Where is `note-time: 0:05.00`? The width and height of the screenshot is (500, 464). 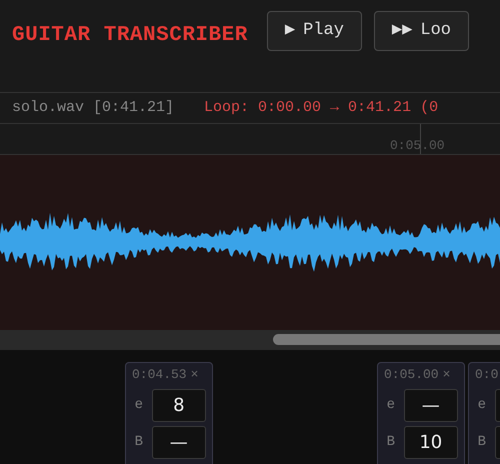 note-time: 0:05.00 is located at coordinates (411, 375).